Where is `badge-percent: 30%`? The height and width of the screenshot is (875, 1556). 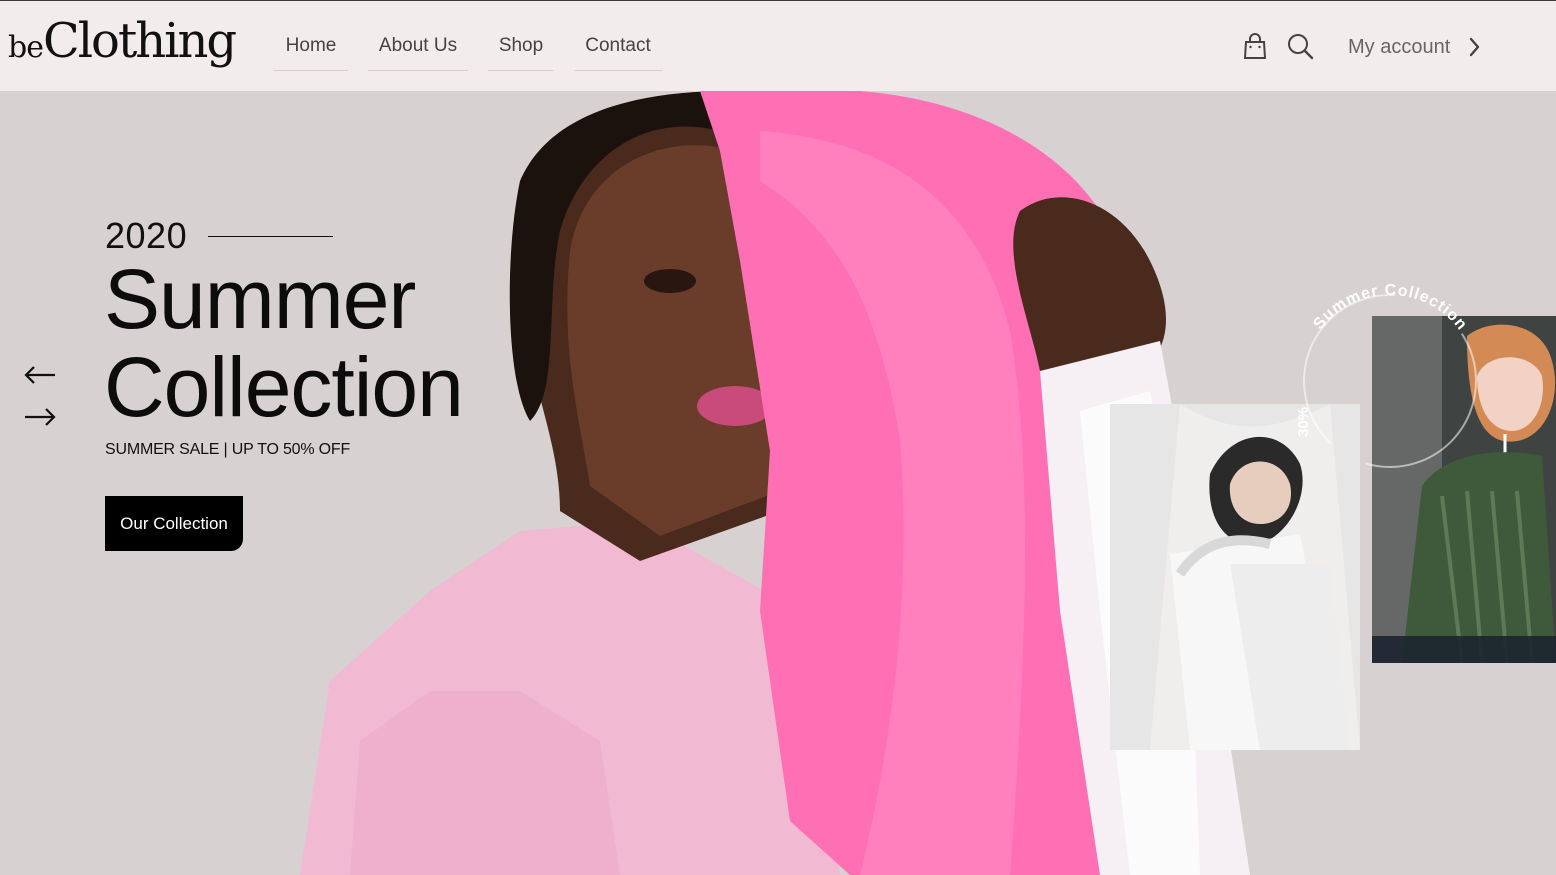 badge-percent: 30% is located at coordinates (1303, 422).